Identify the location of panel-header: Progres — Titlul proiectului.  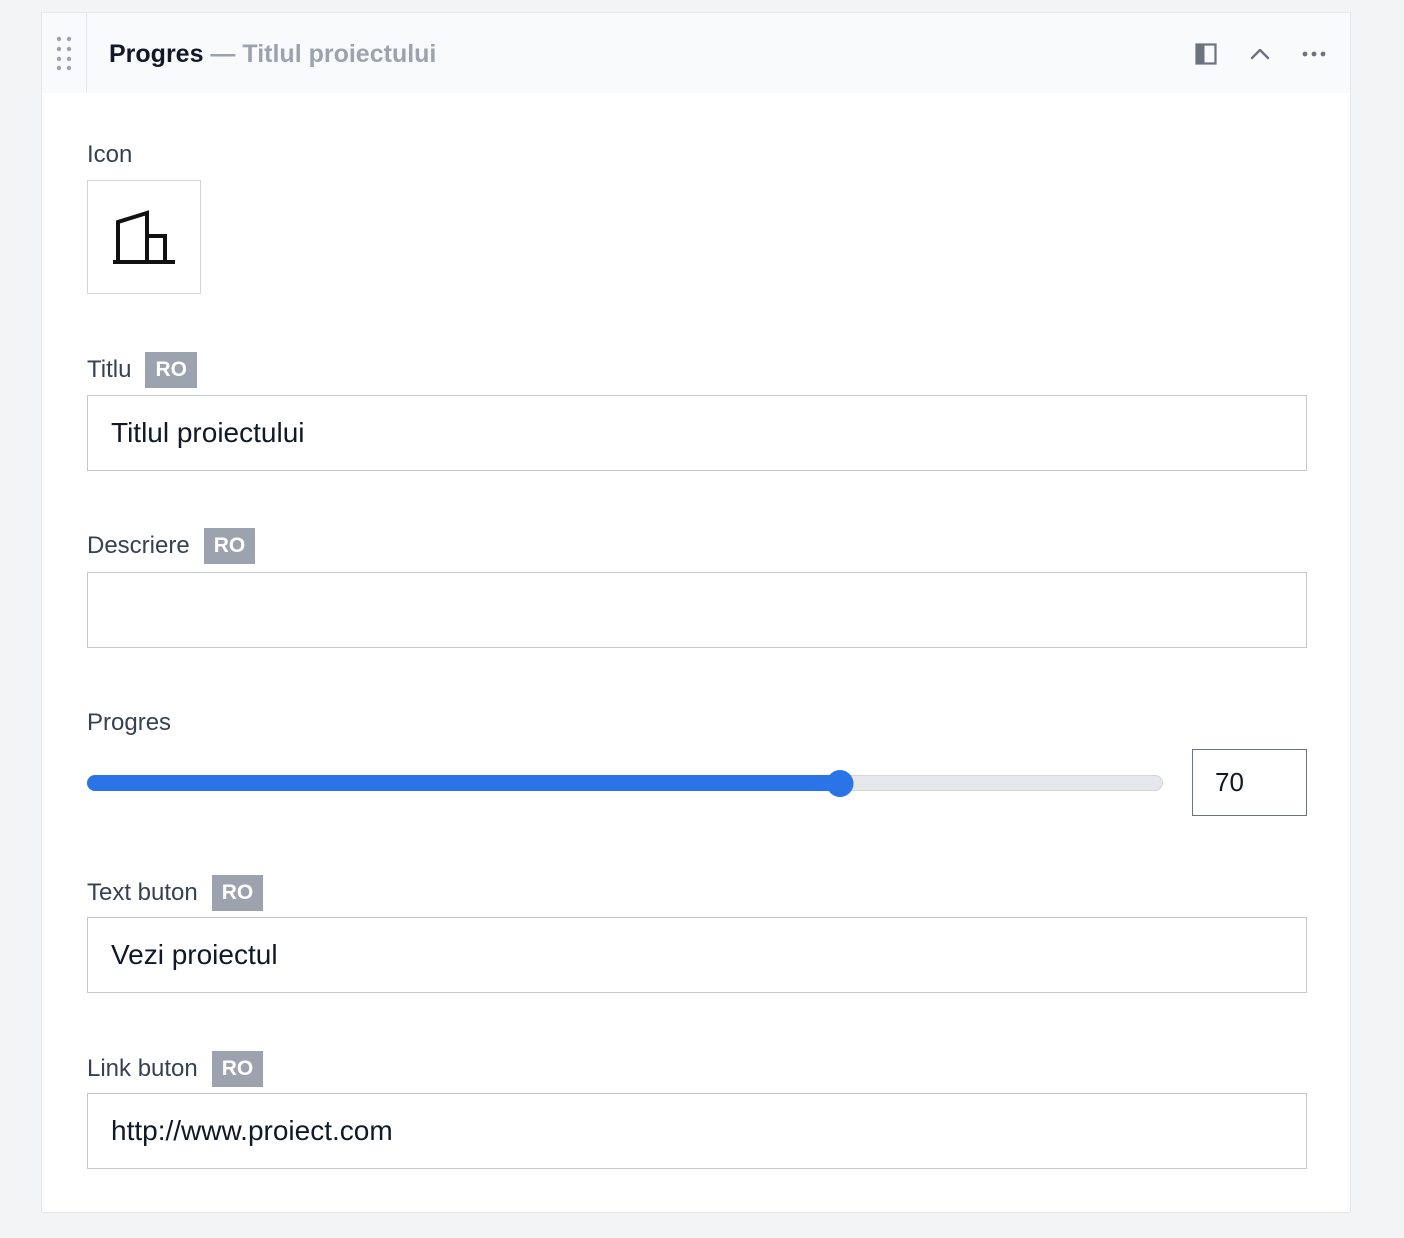
(696, 53).